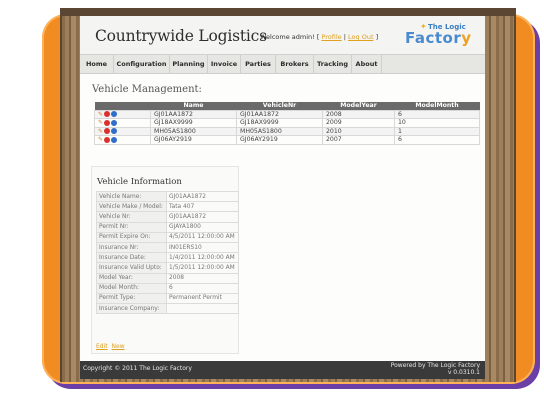 The width and height of the screenshot is (544, 395). Describe the element at coordinates (437, 114) in the screenshot. I see `cell-modelmonth: 6` at that location.